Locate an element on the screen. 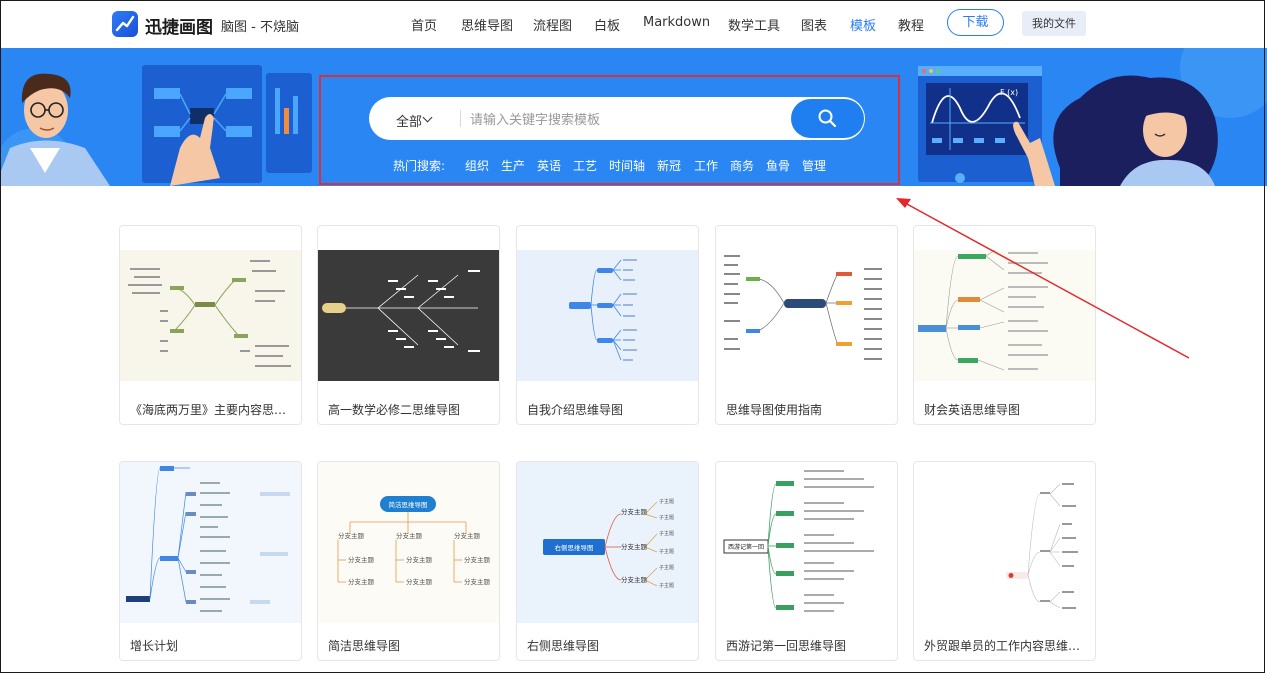 This screenshot has width=1267, height=675. brand-name: 迅捷画图 is located at coordinates (179, 25).